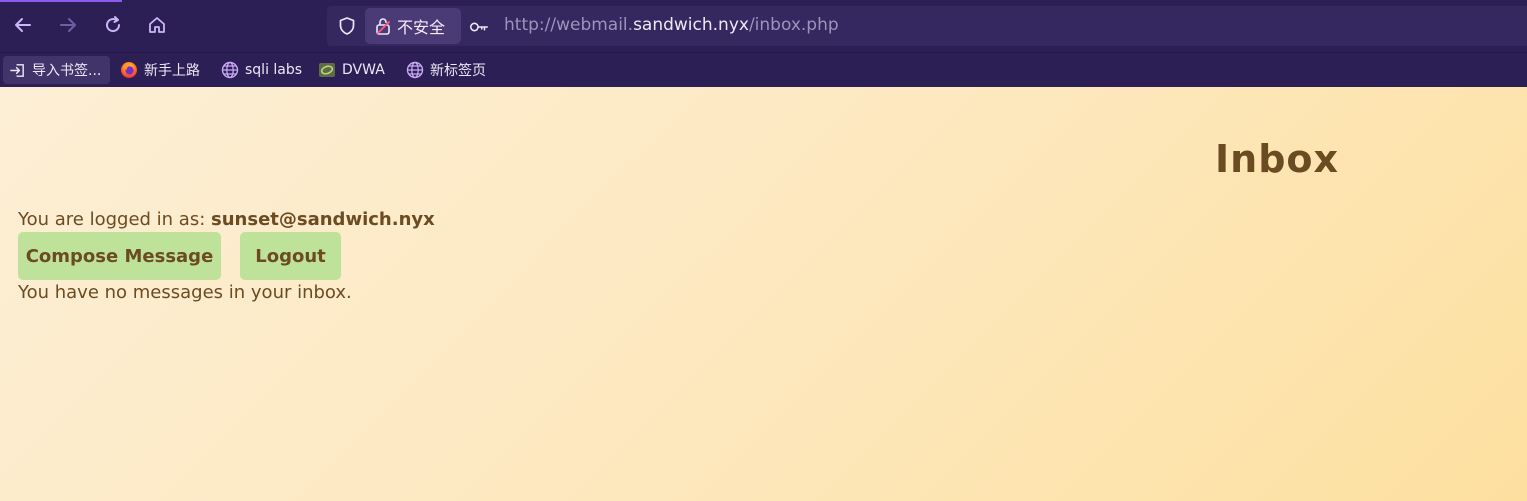 The height and width of the screenshot is (501, 1527). What do you see at coordinates (323, 219) in the screenshot?
I see `logged-in-user: sunset@sandwich.nyx` at bounding box center [323, 219].